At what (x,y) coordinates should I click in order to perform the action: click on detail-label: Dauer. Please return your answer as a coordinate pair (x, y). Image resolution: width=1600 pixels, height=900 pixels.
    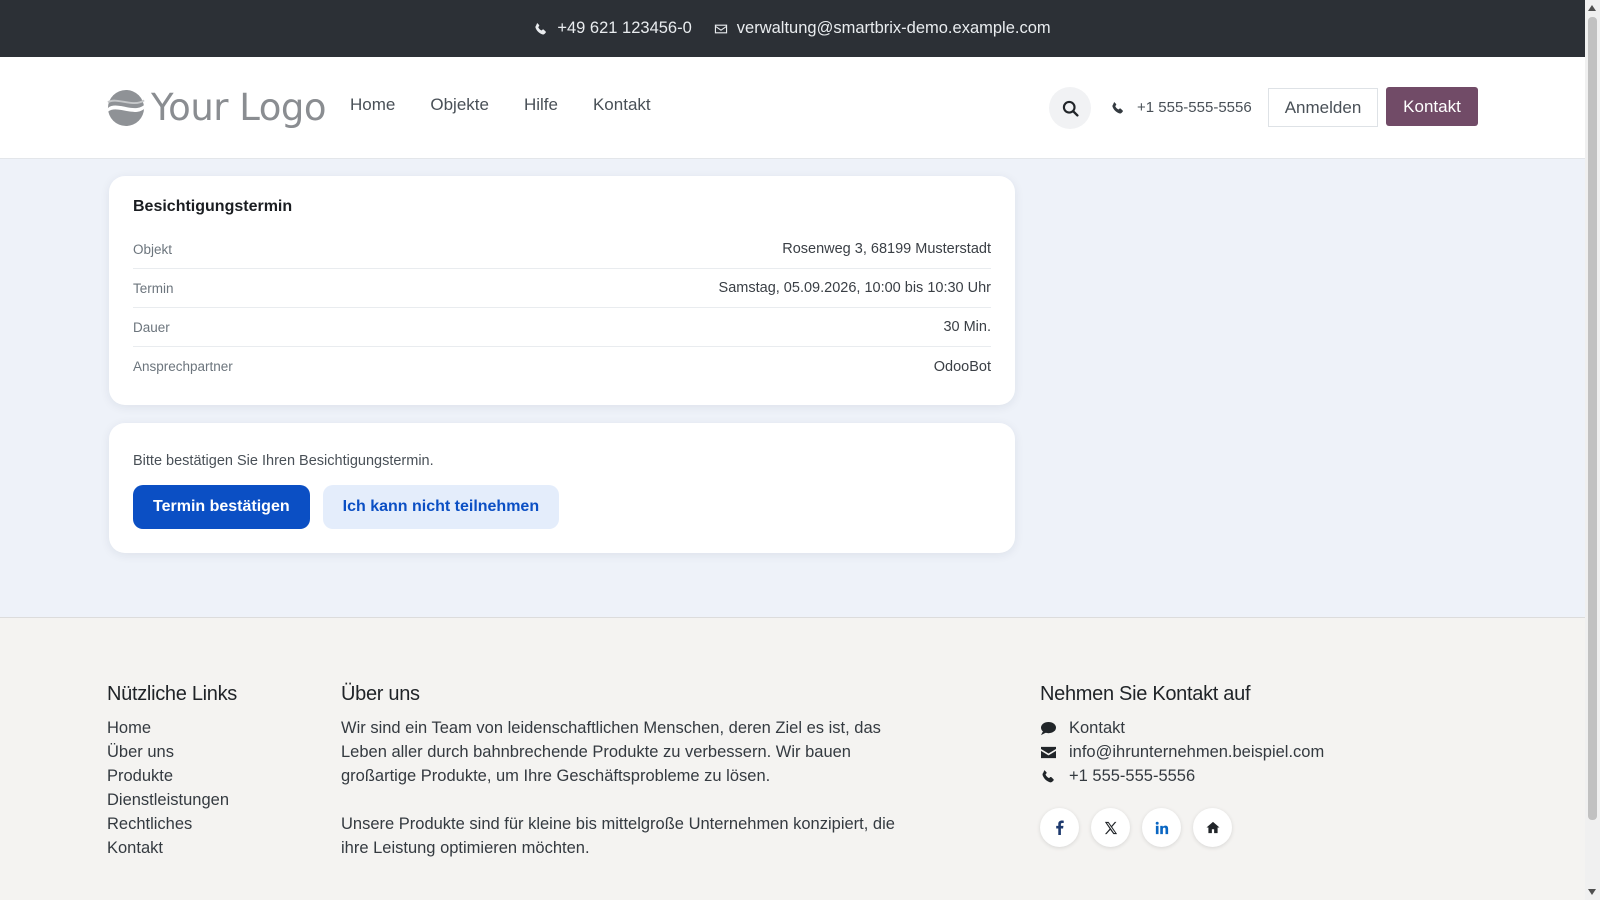
    Looking at the image, I should click on (151, 327).